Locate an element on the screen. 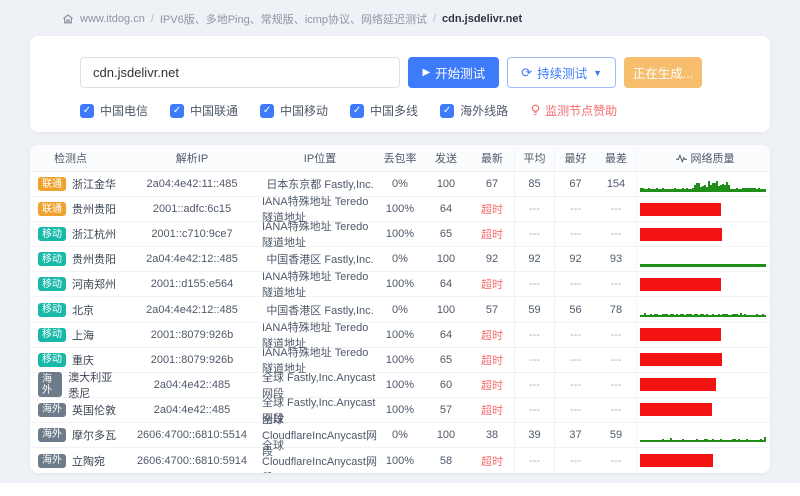 The height and width of the screenshot is (496, 800). node-cell: 海外 立陶宛 is located at coordinates (76, 460).